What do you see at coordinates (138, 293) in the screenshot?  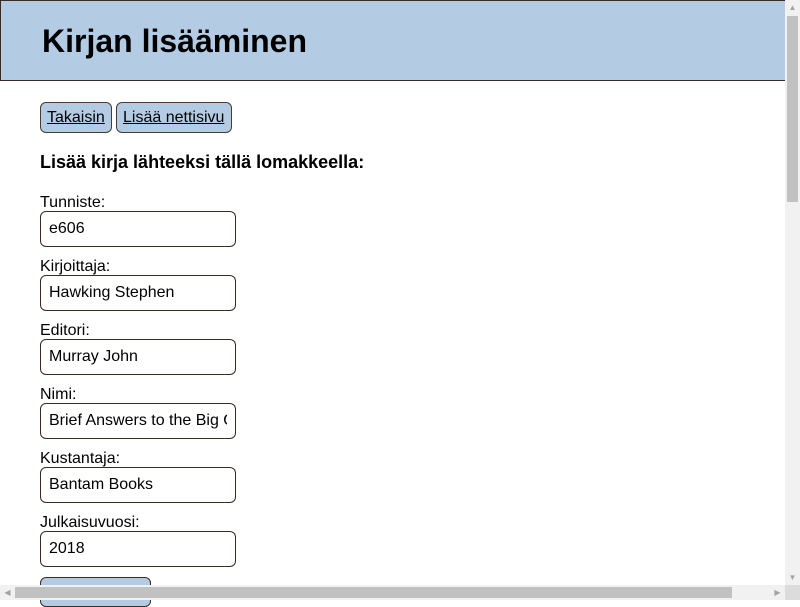 I see `kirjoittaja-input` at bounding box center [138, 293].